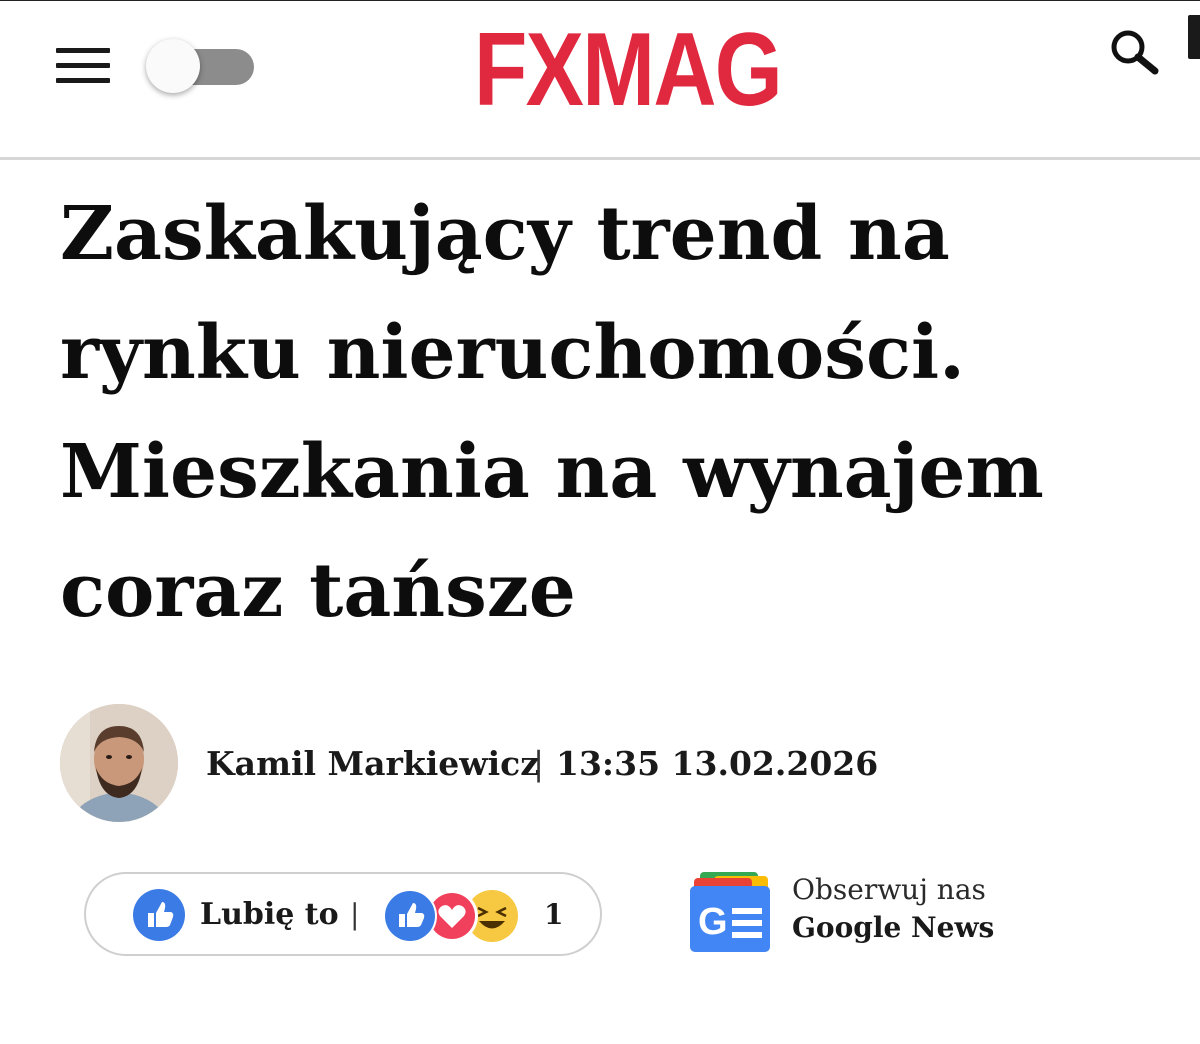 This screenshot has height=1044, width=1200. I want to click on like-button: Lubię to, so click(269, 915).